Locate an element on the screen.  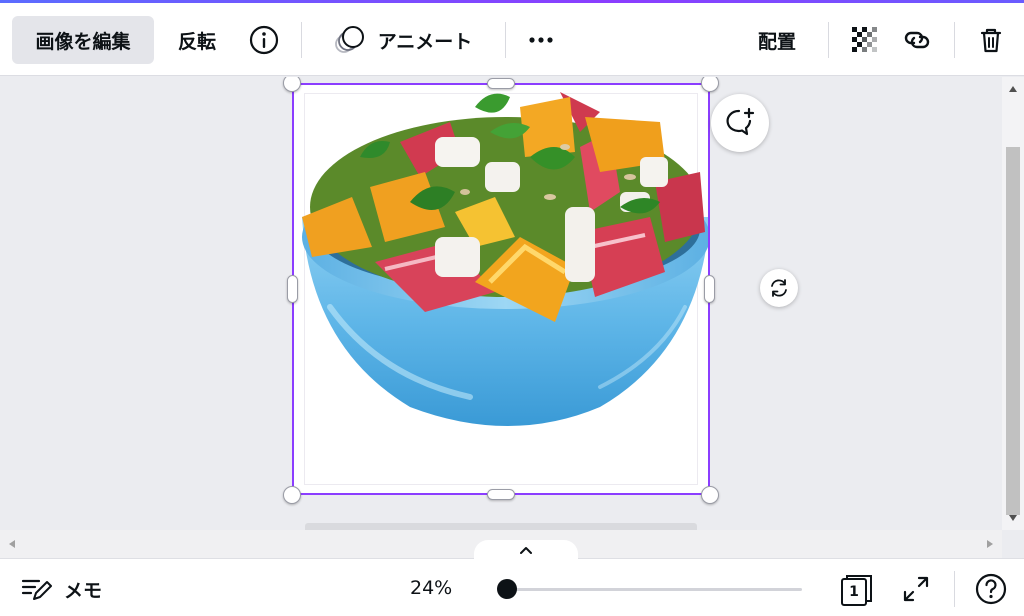
scroll-left-icon is located at coordinates (12, 544).